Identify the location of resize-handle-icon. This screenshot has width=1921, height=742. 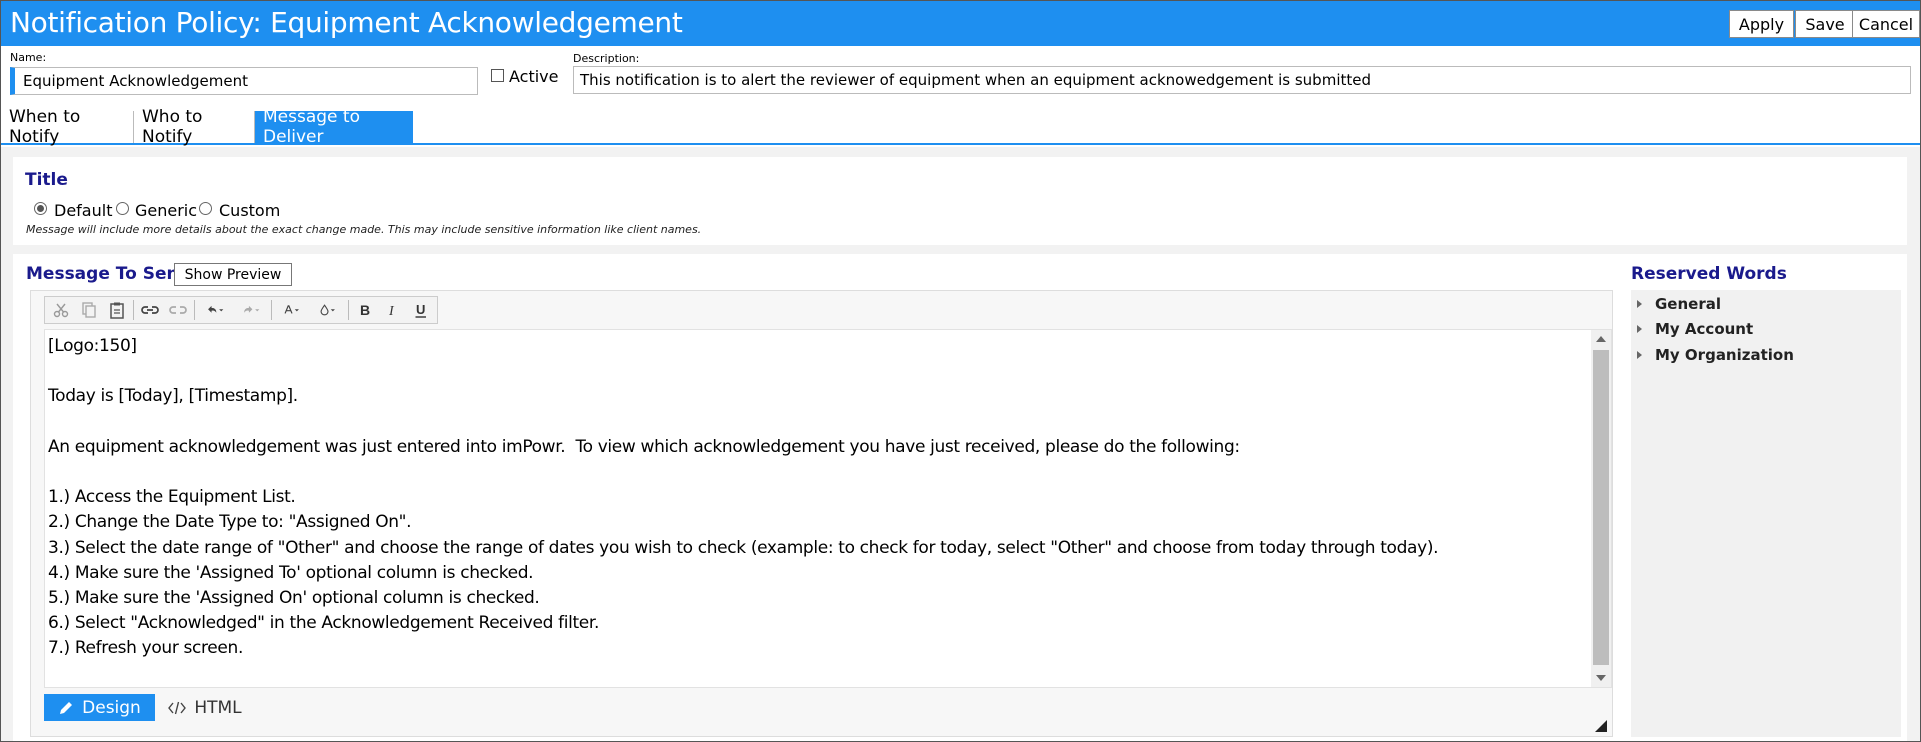
(1601, 726).